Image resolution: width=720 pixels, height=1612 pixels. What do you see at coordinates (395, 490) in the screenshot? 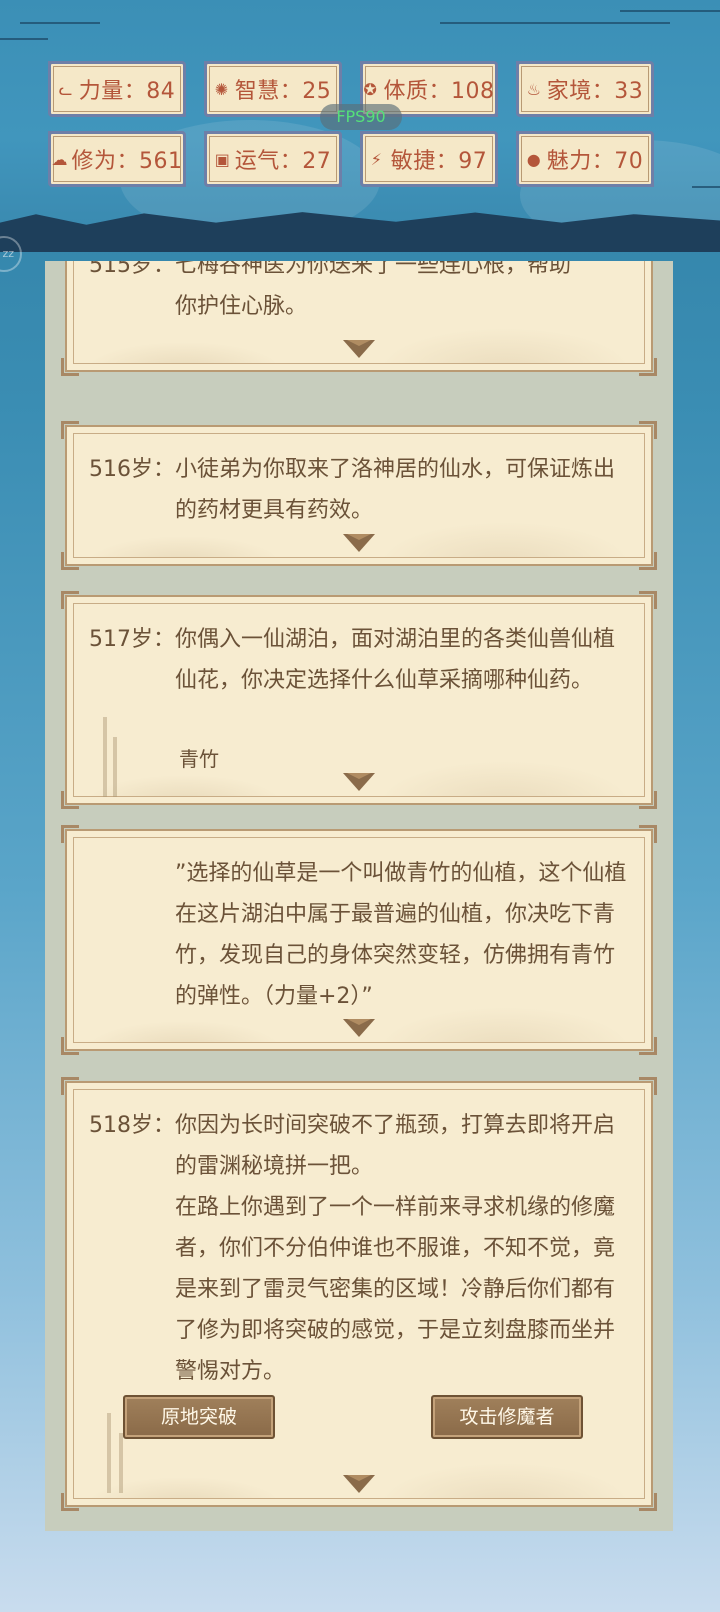
I see `entry-text: 小徒弟为你取来了洛神居的仙水，可保证炼出的药材更具有药效。` at bounding box center [395, 490].